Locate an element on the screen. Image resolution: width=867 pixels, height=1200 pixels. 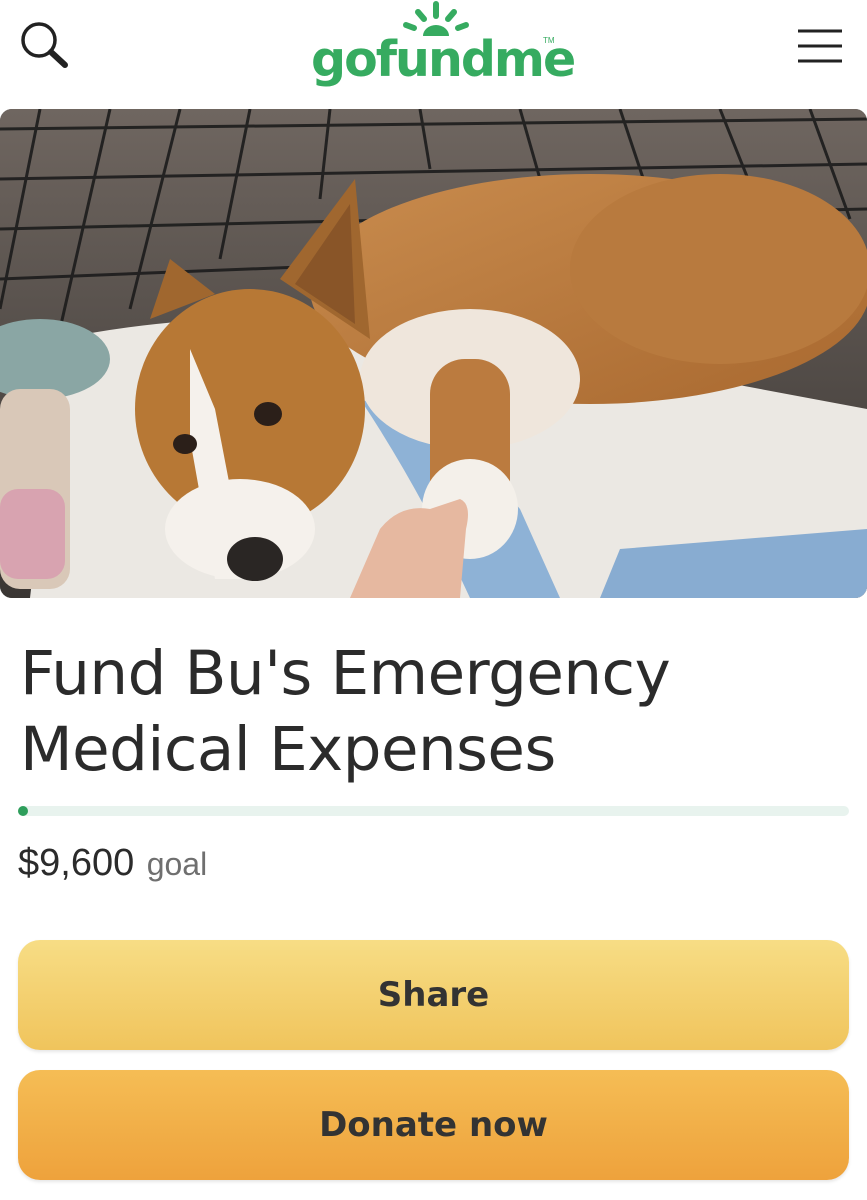
goal-info: $9,600 goal is located at coordinates (112, 863).